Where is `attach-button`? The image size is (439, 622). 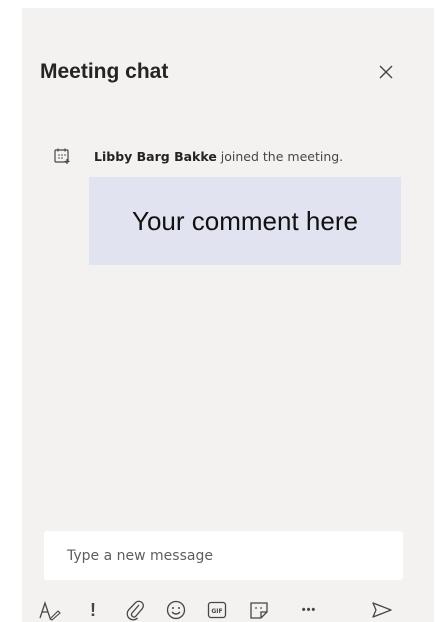
attach-button is located at coordinates (135, 610).